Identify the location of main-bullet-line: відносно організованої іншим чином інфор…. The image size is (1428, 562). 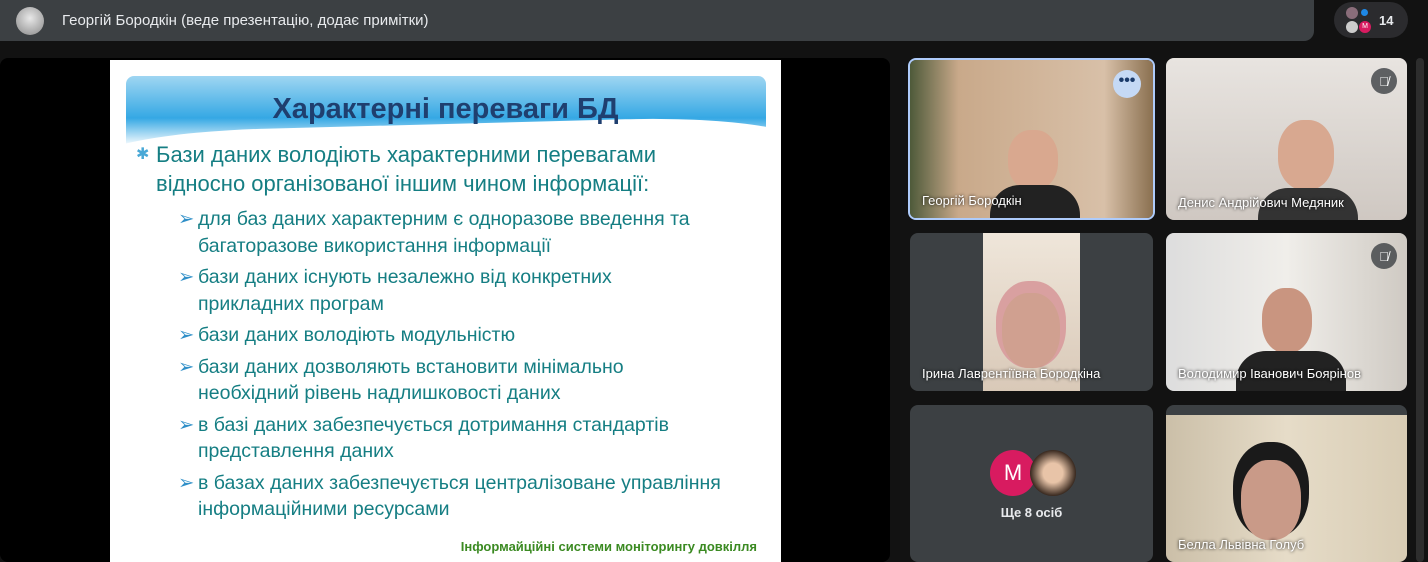
(403, 183).